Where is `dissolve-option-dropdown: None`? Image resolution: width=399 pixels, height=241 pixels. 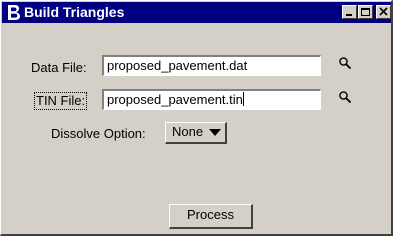
dissolve-option-dropdown: None is located at coordinates (196, 133).